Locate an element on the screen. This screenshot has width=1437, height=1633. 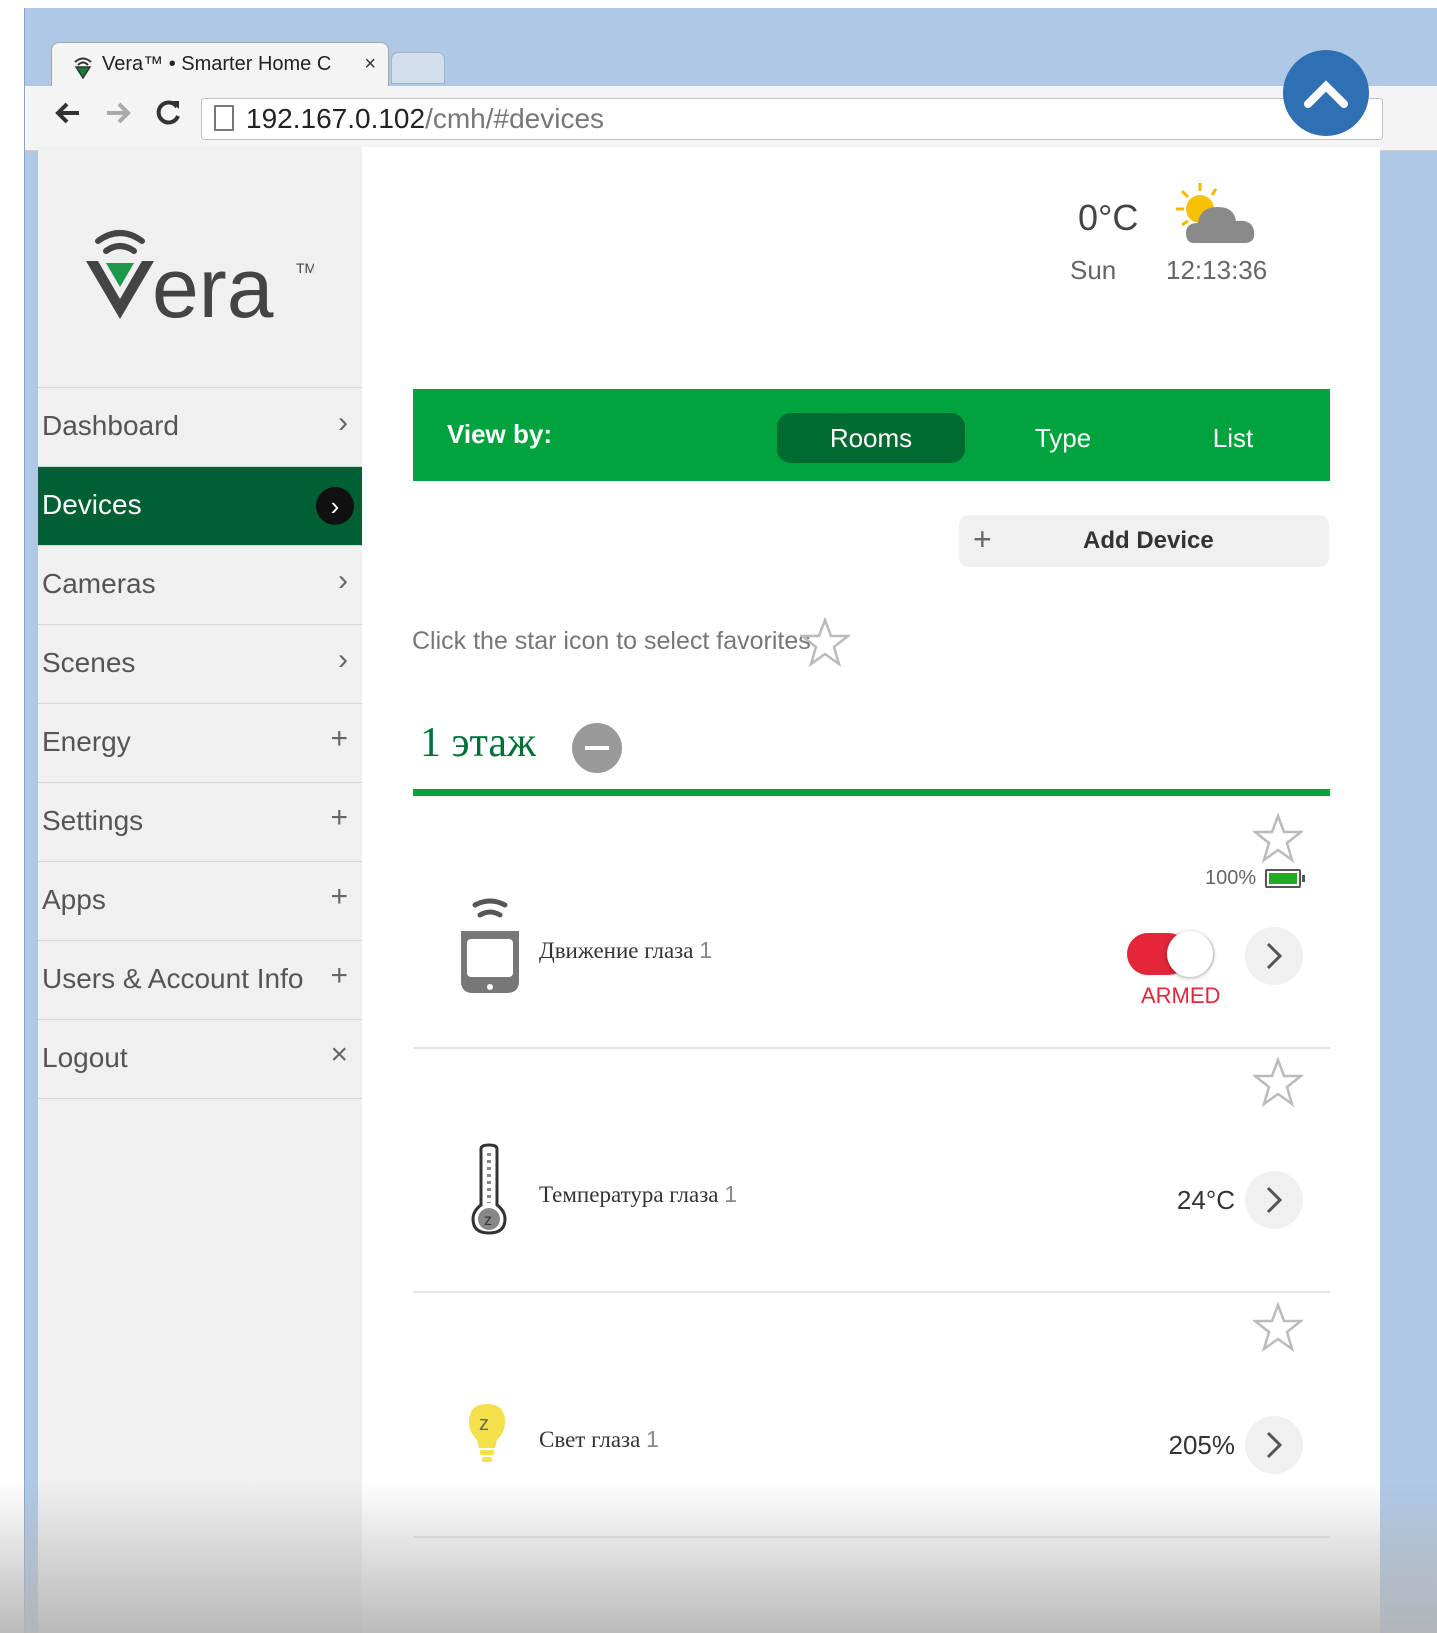
address-bar: 192.167.0.102/cmh/#devices is located at coordinates (792, 119).